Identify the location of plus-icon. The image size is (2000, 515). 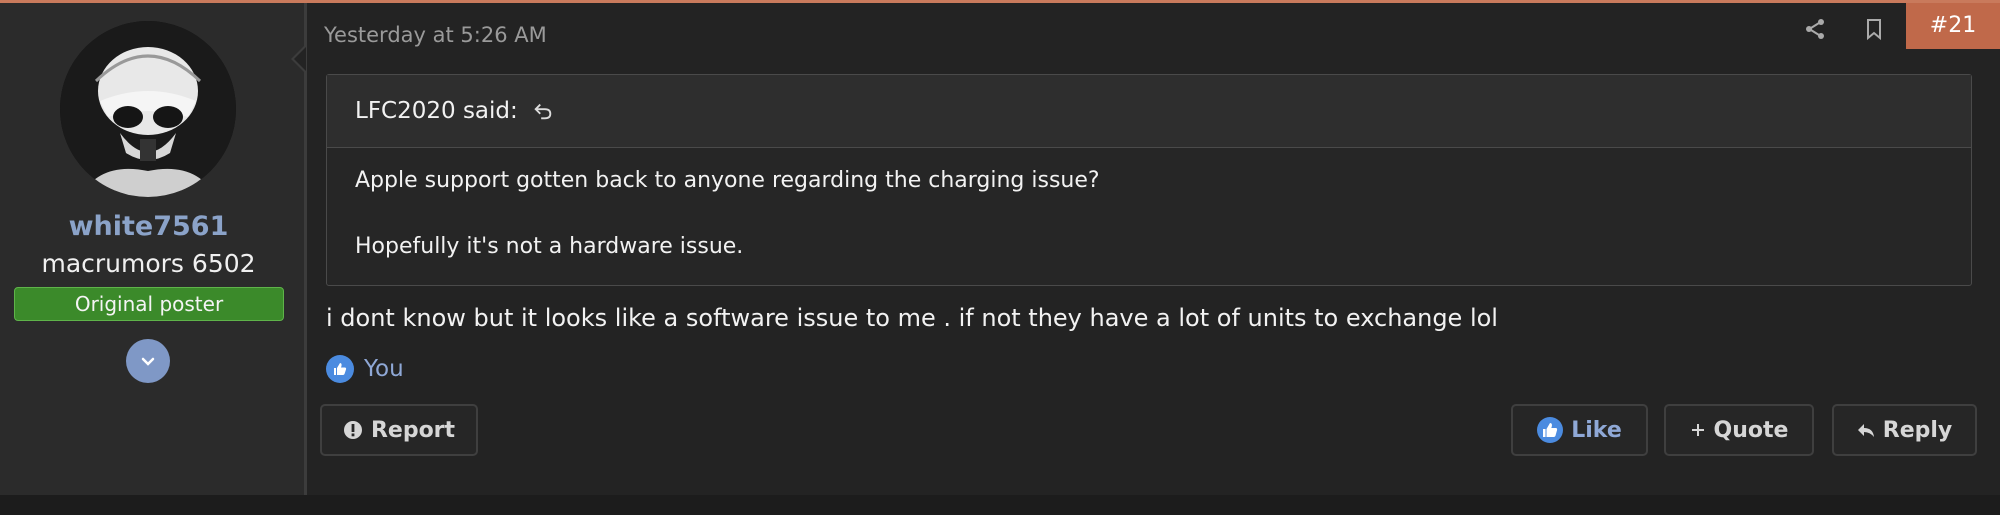
(1698, 430).